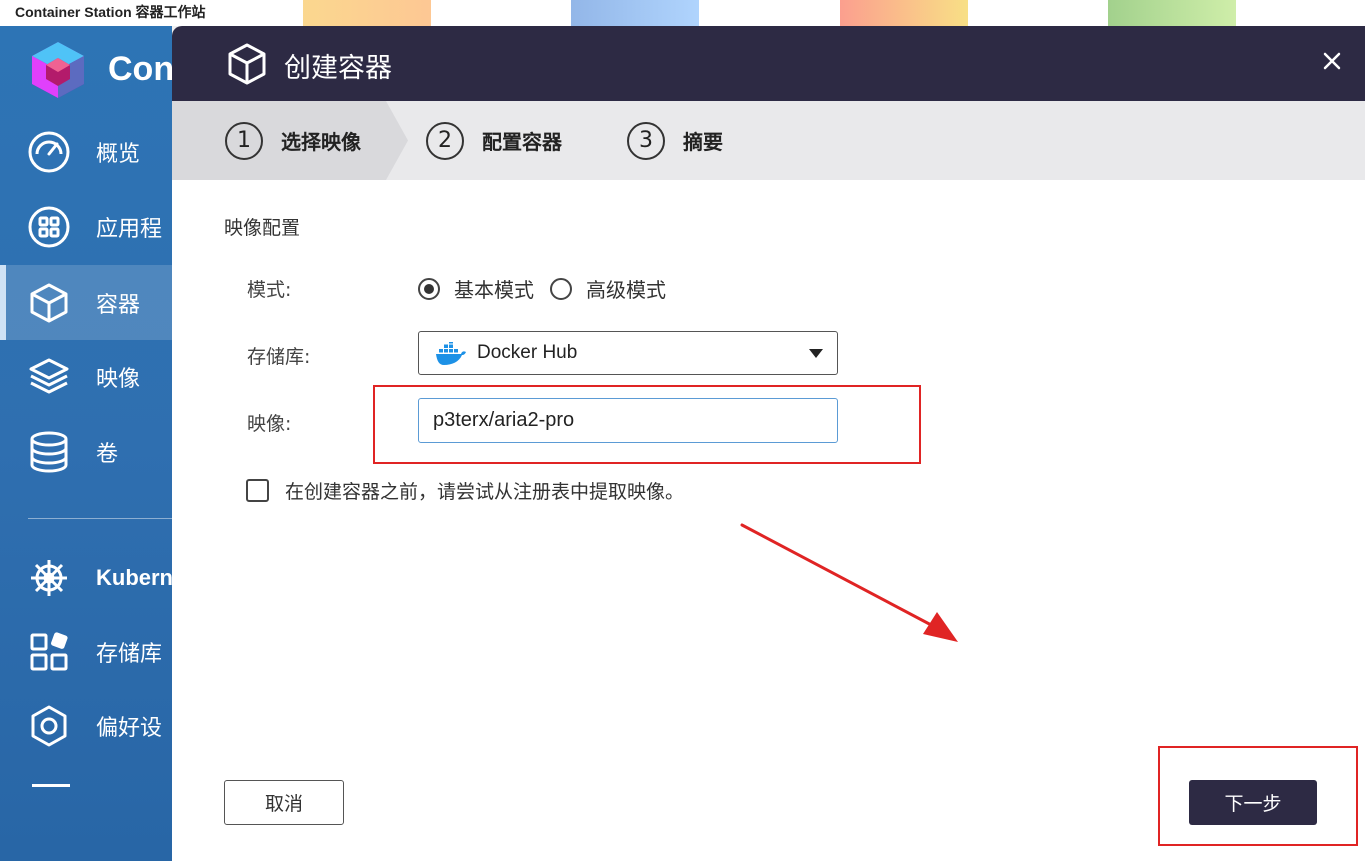  Describe the element at coordinates (129, 728) in the screenshot. I see `sidebar-item-label: 偏好设` at that location.